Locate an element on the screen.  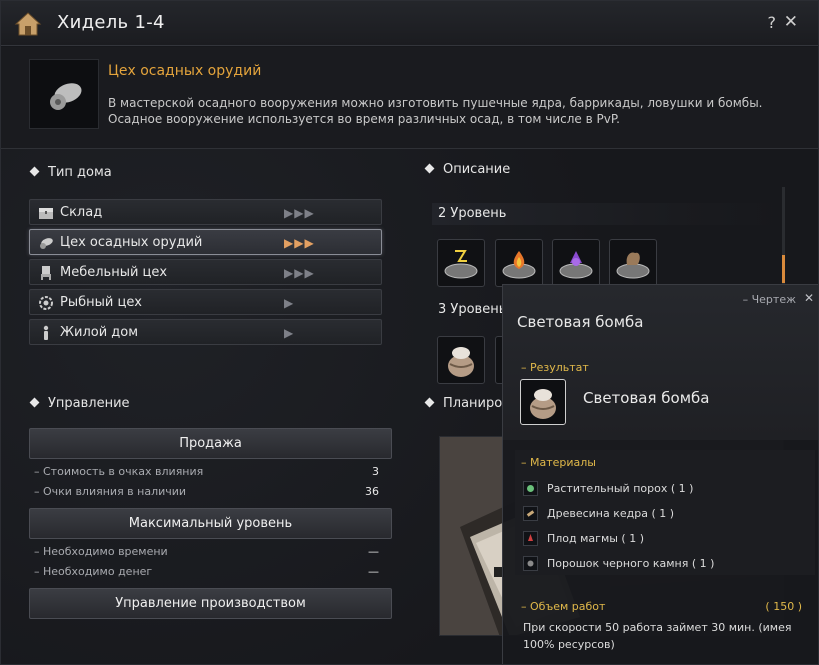
influence-available-row: – Очки влияния в наличии 36 is located at coordinates (206, 491).